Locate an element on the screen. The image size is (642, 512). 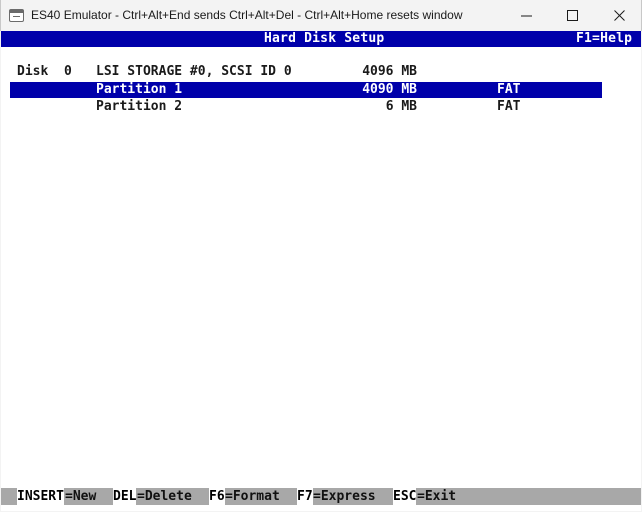
exit-key: ESC is located at coordinates (405, 496).